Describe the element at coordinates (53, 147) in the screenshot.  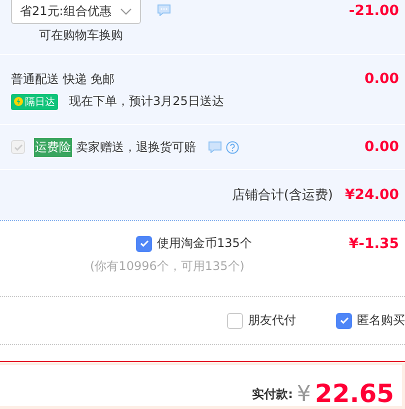
I see `insurance-tag: 运费险` at that location.